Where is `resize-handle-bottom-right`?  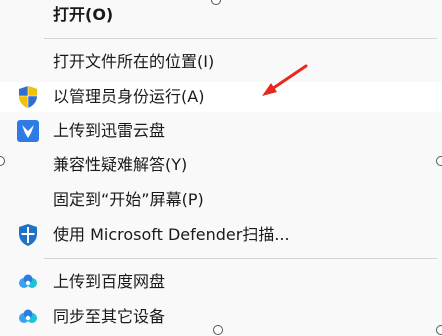
resize-handle-bottom-right is located at coordinates (439, 330).